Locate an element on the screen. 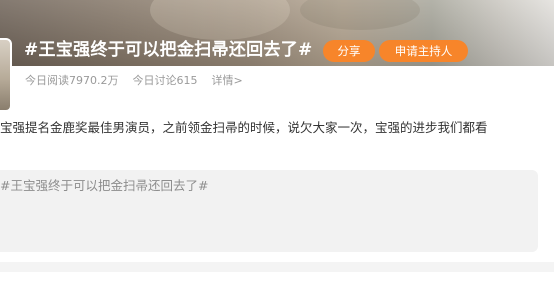 Image resolution: width=554 pixels, height=296 pixels. read-count: 今日阅读7970.2万 is located at coordinates (72, 80).